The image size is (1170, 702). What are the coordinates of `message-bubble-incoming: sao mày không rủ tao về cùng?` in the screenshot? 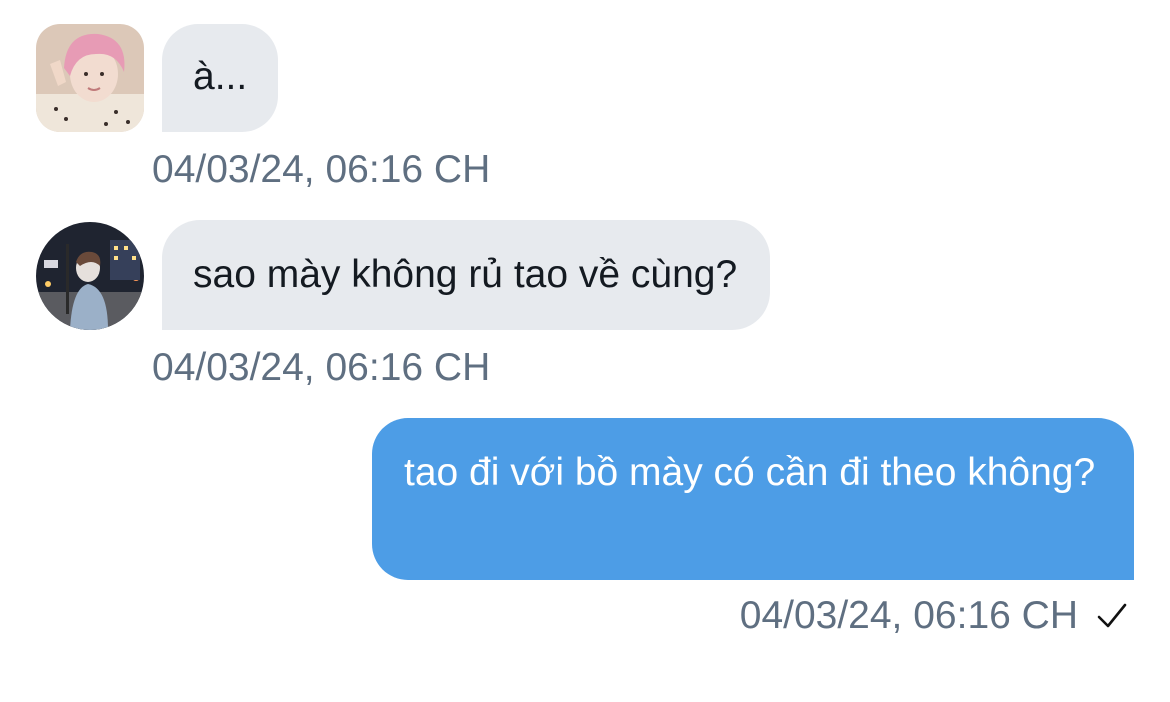 It's located at (466, 275).